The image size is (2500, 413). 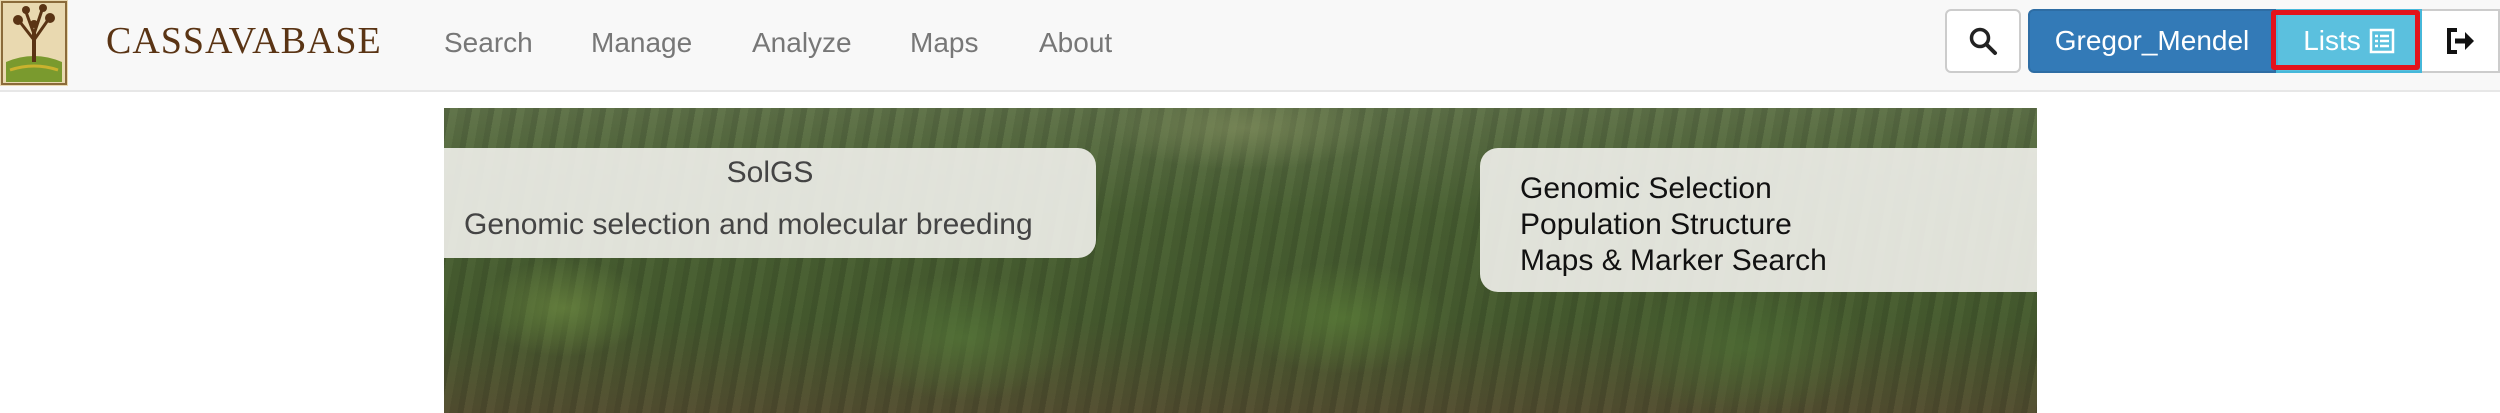 I want to click on logout-button, so click(x=2461, y=41).